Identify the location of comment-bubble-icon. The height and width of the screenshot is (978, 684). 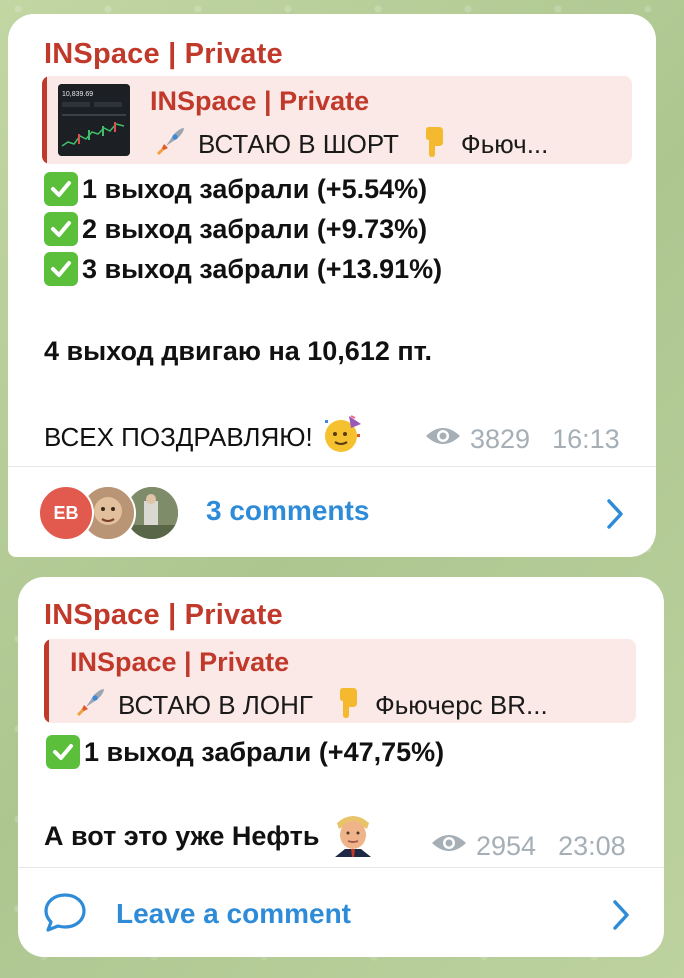
(65, 915).